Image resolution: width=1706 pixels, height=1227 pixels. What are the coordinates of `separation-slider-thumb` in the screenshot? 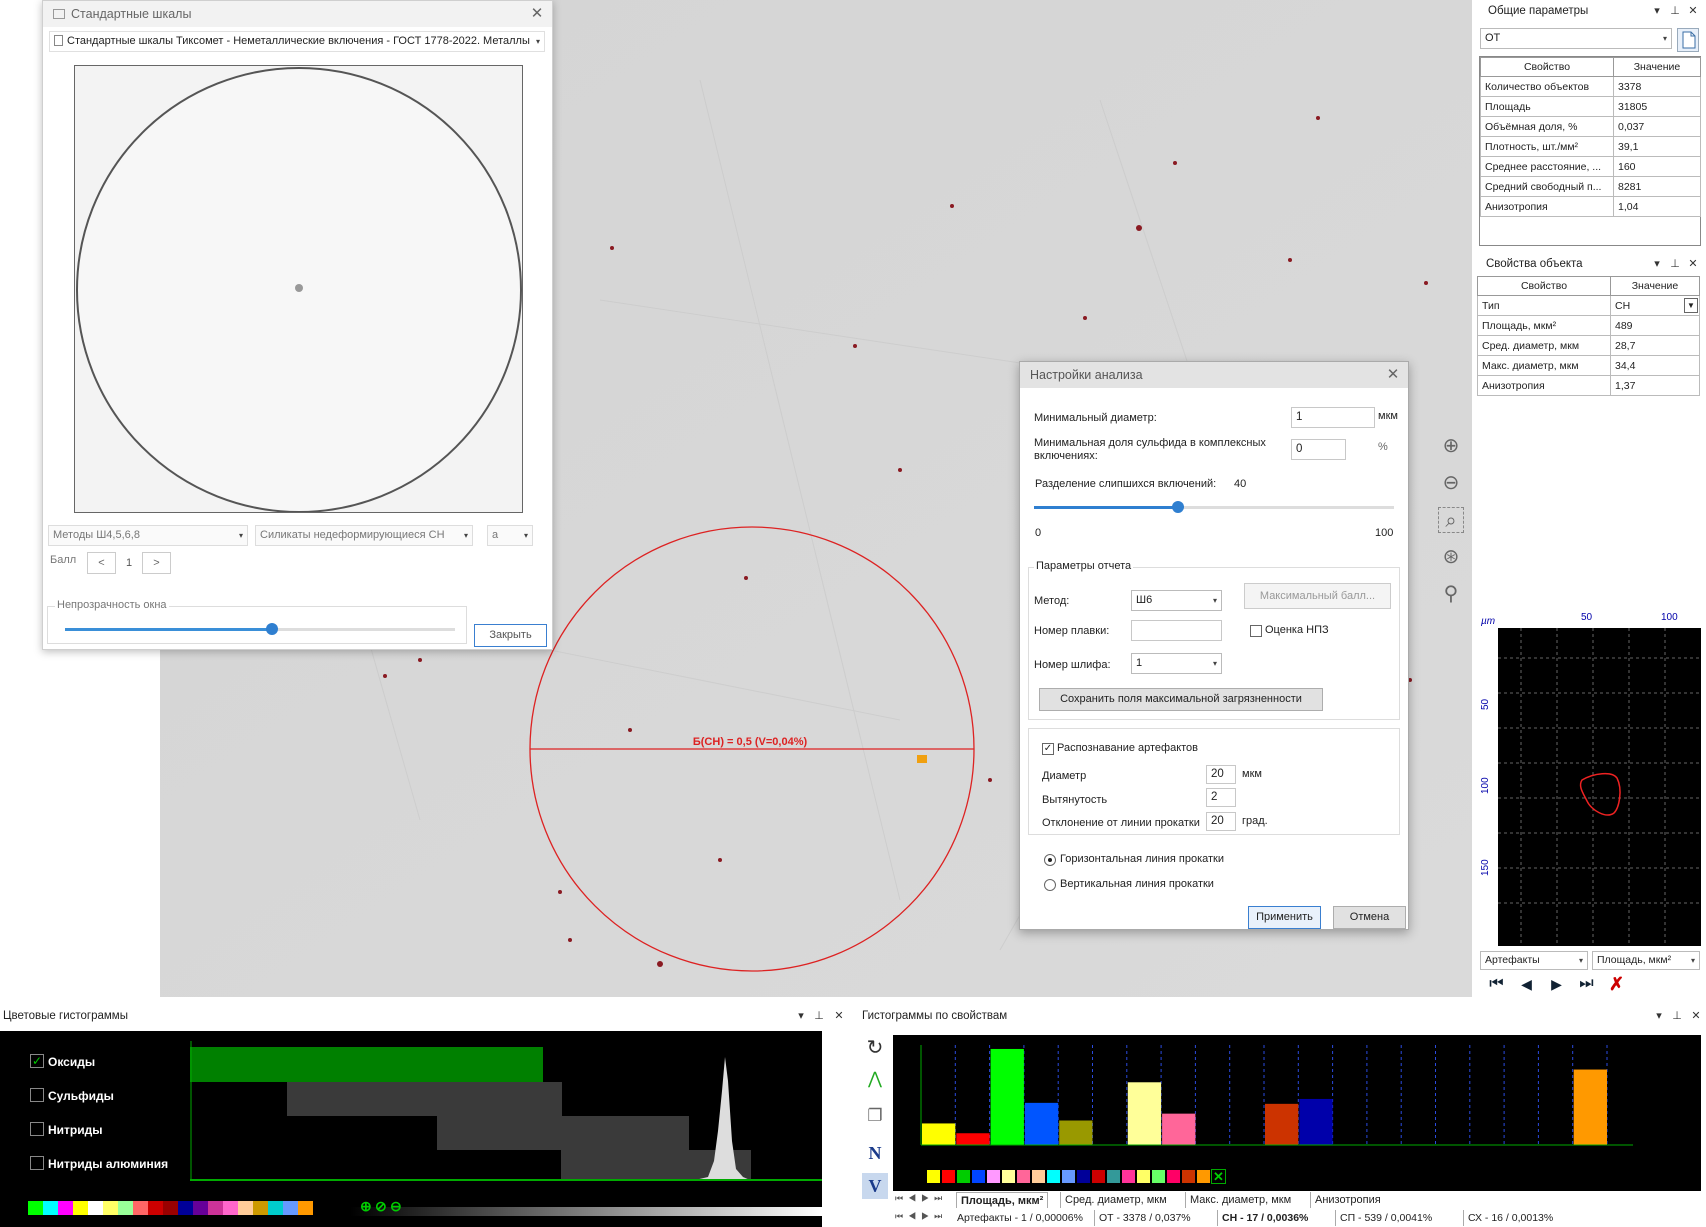 It's located at (1178, 507).